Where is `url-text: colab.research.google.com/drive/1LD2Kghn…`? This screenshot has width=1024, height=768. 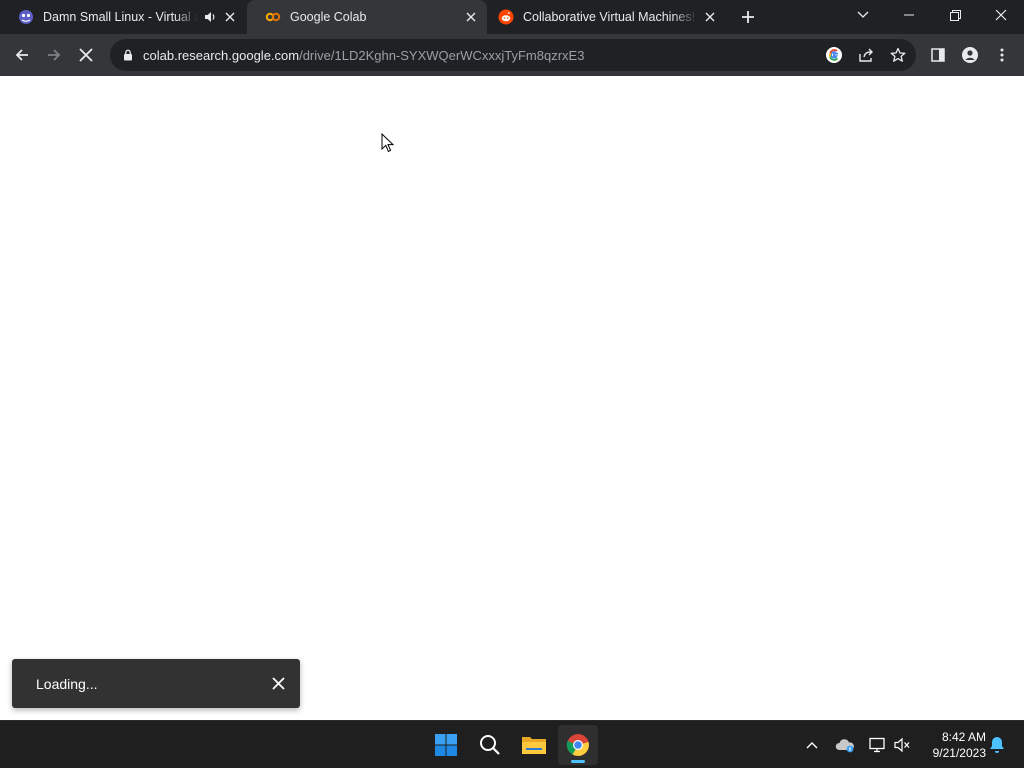
url-text: colab.research.google.com/drive/1LD2Kghn… is located at coordinates (363, 55).